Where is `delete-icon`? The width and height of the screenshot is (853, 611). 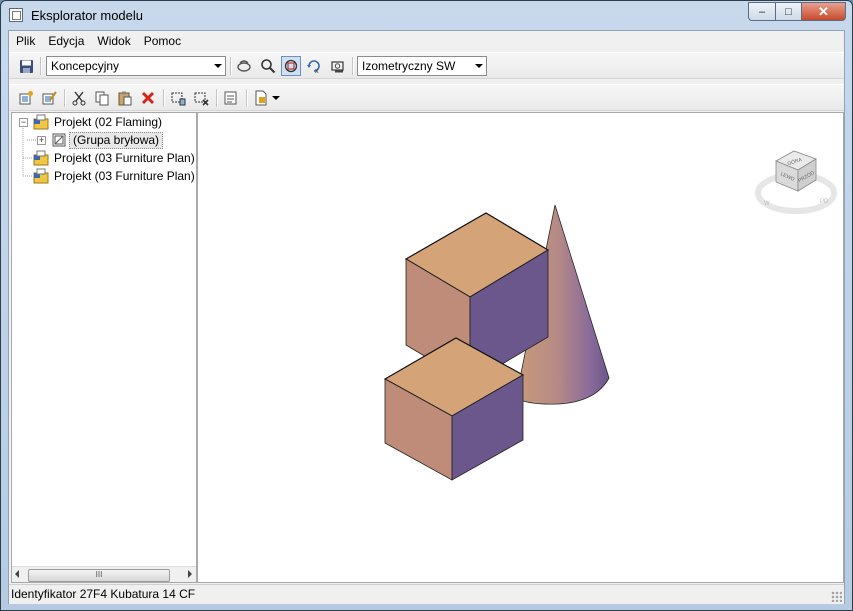 delete-icon is located at coordinates (148, 98).